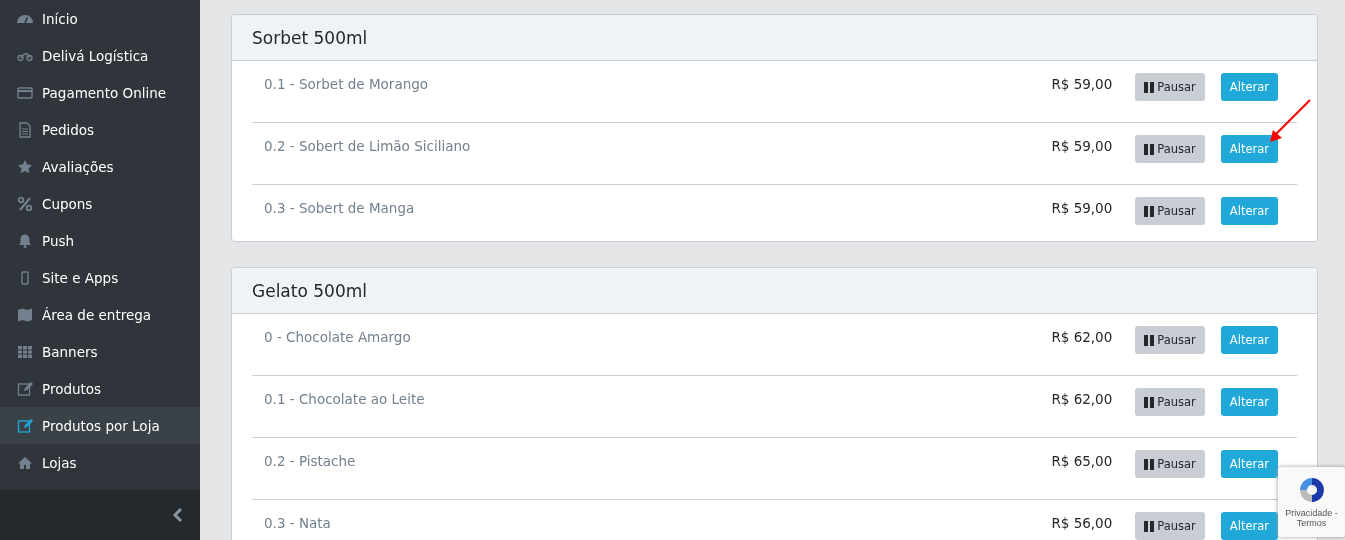 Image resolution: width=1345 pixels, height=540 pixels. I want to click on sidebar-item: Banners, so click(100, 351).